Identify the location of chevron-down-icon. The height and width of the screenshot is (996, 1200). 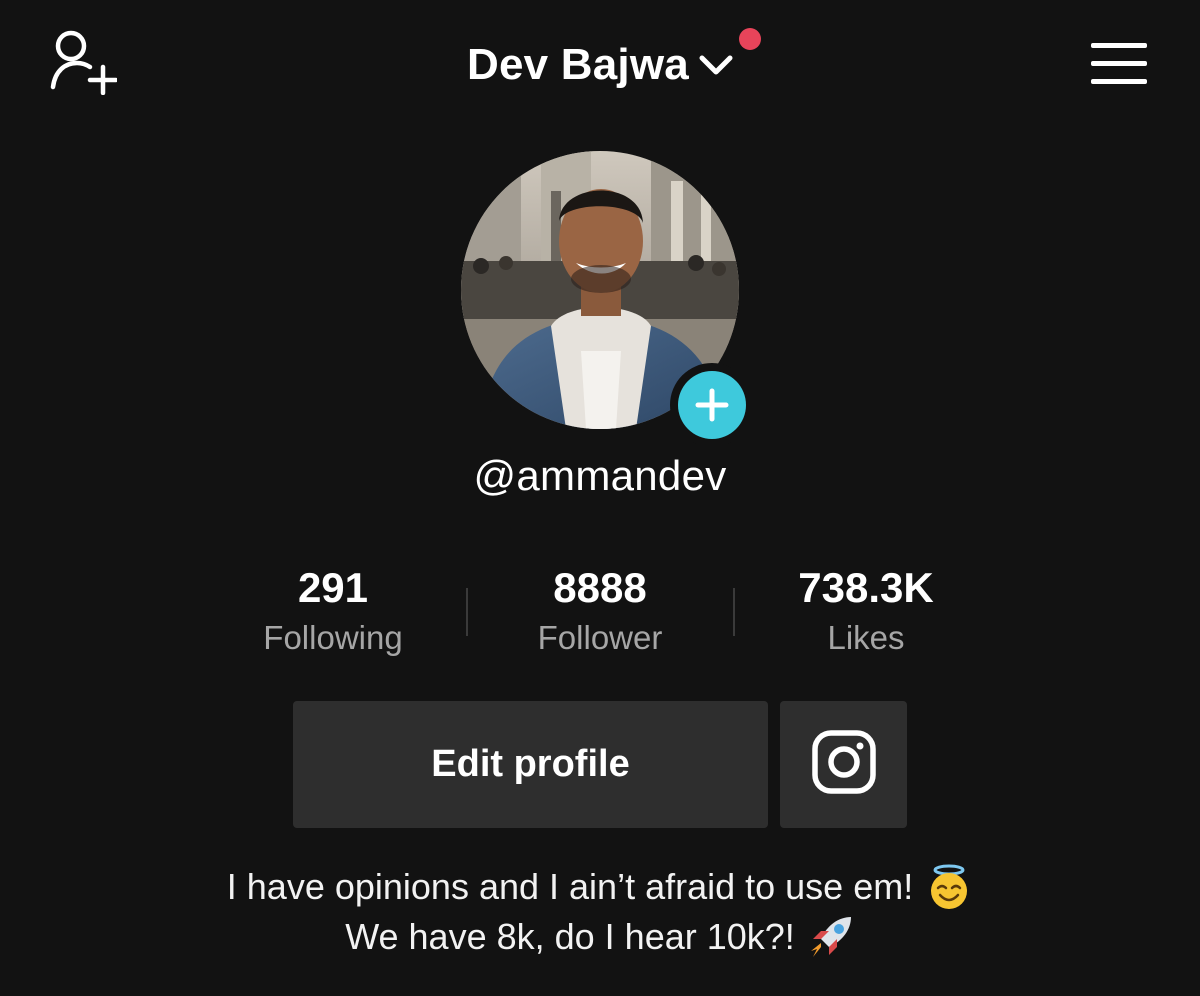
(716, 65).